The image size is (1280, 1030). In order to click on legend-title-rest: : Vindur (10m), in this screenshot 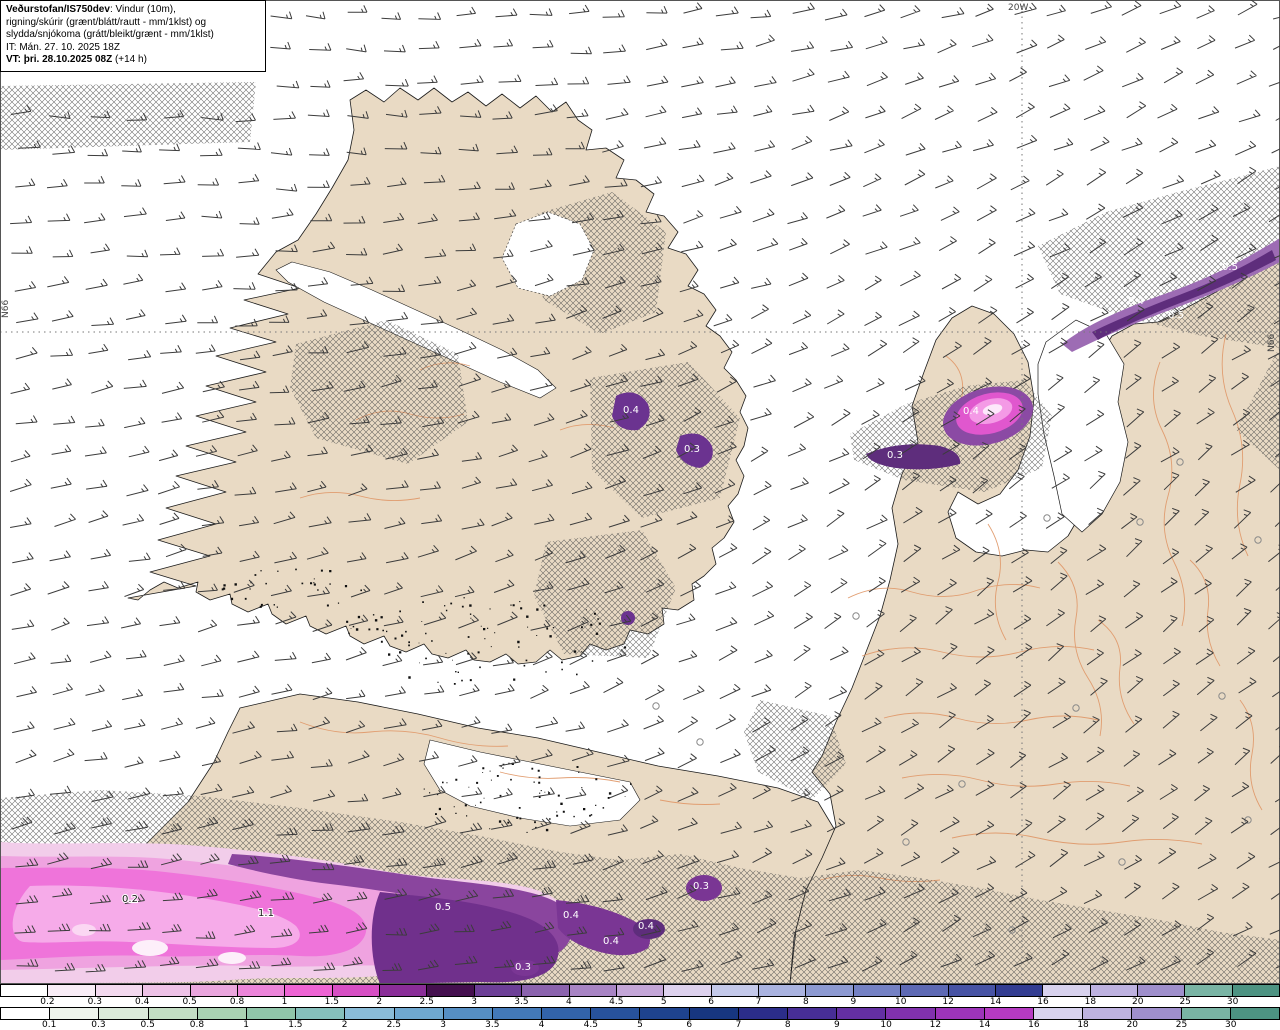, I will do `click(142, 9)`.